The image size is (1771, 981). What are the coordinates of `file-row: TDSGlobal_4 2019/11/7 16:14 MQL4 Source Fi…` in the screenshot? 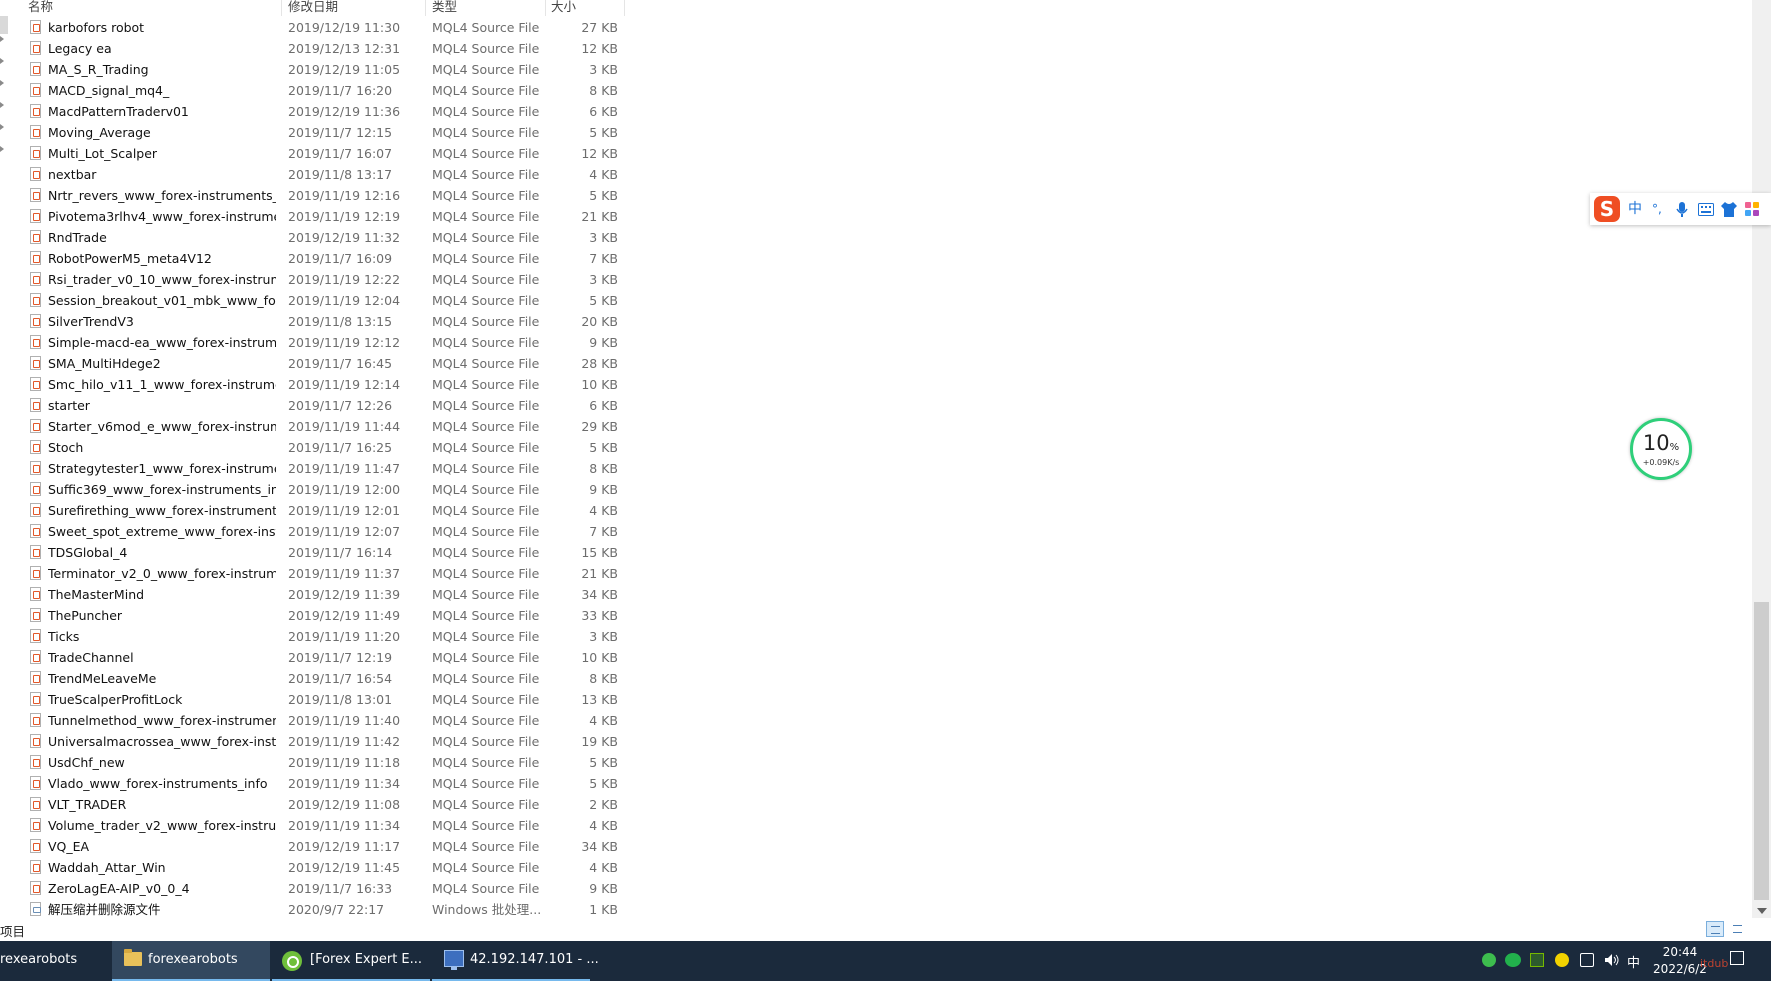 It's located at (312, 552).